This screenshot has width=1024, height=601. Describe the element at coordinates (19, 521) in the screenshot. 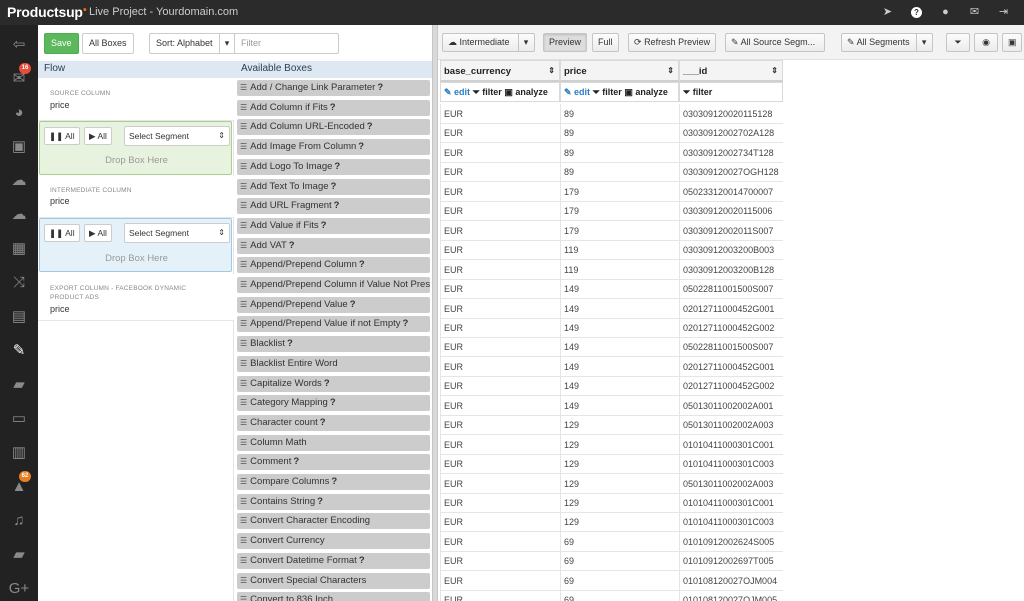

I see `bell-icon: ♫` at that location.